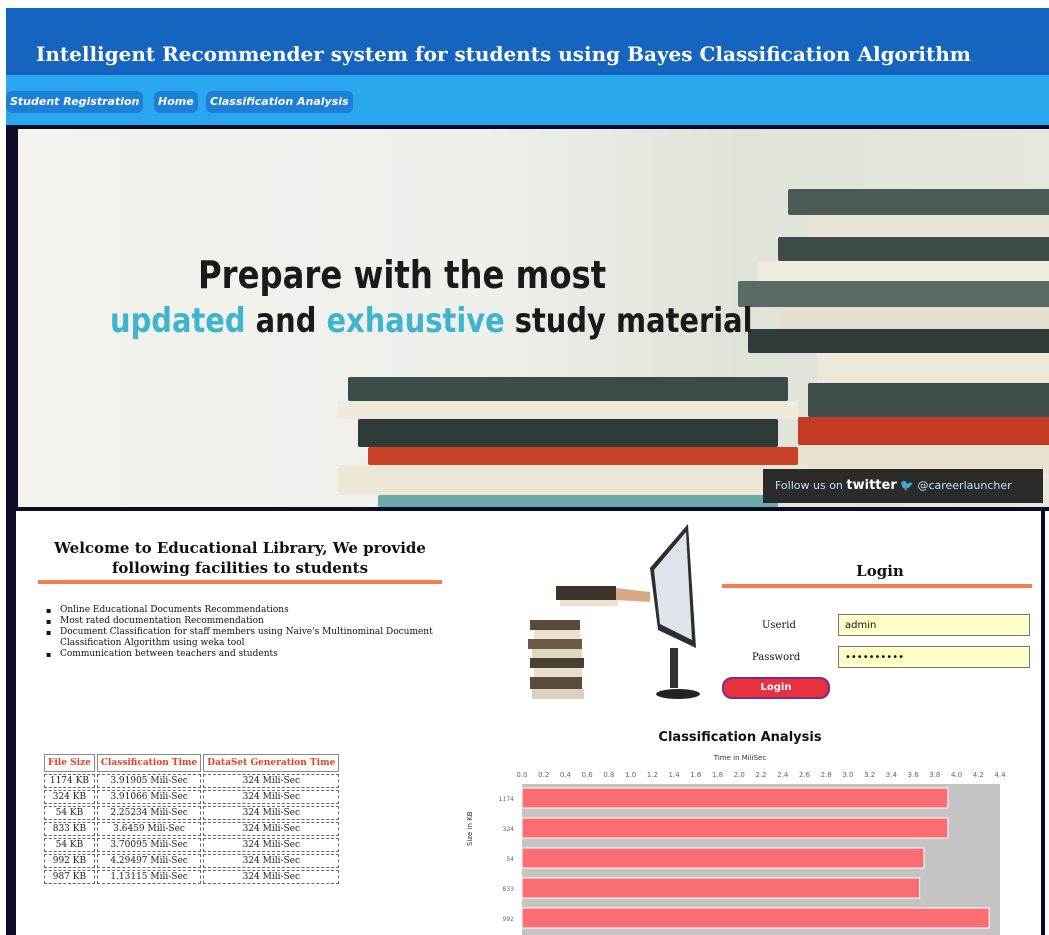  Describe the element at coordinates (740, 737) in the screenshot. I see `chart-title: Classification Analysis` at that location.